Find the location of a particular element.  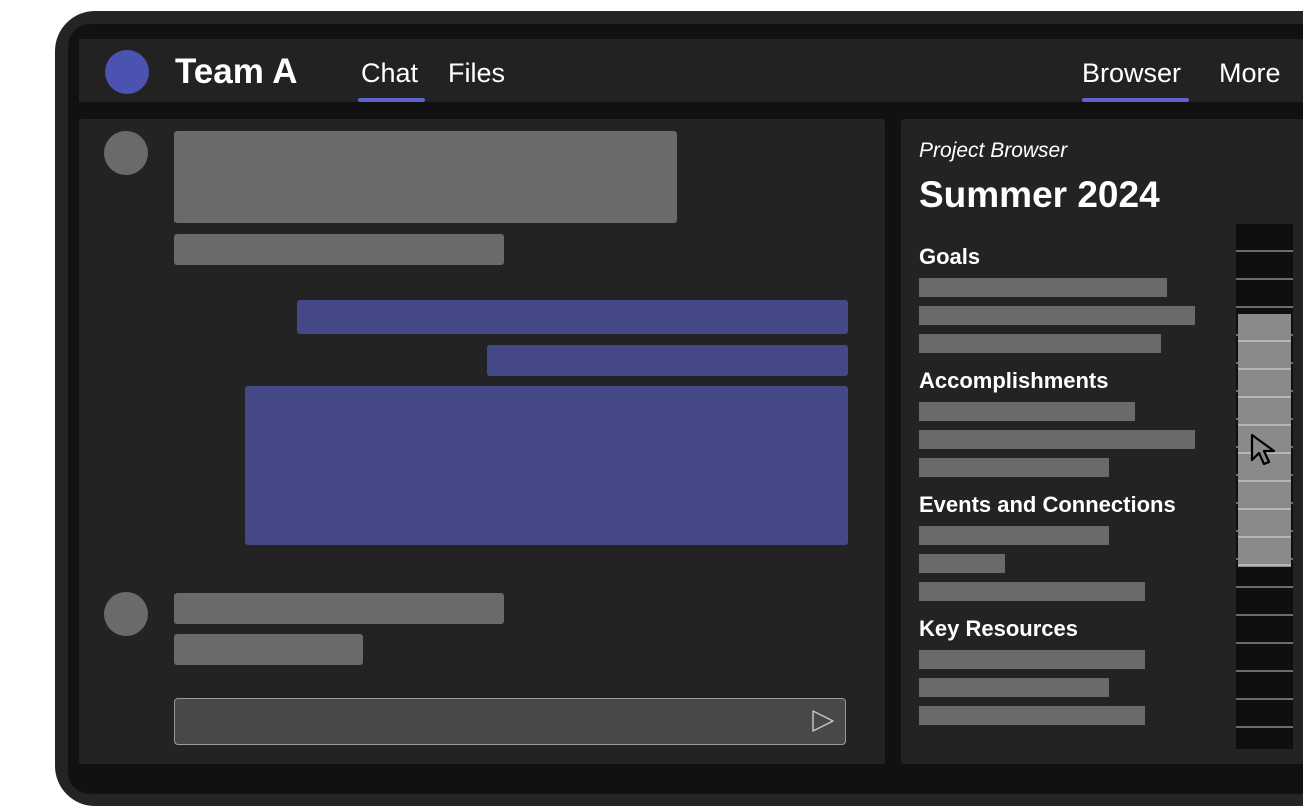

browser-subtitle: Project Browser is located at coordinates (993, 150).